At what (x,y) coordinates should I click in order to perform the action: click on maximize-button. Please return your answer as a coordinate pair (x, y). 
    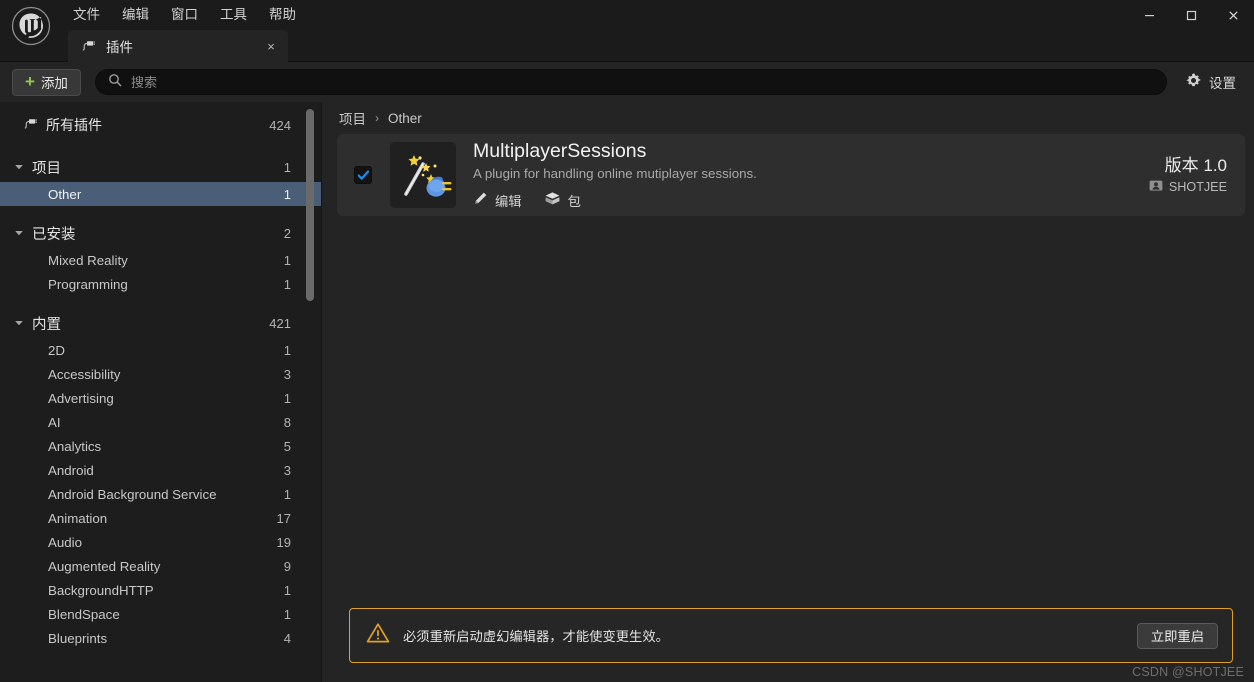
    Looking at the image, I should click on (1191, 15).